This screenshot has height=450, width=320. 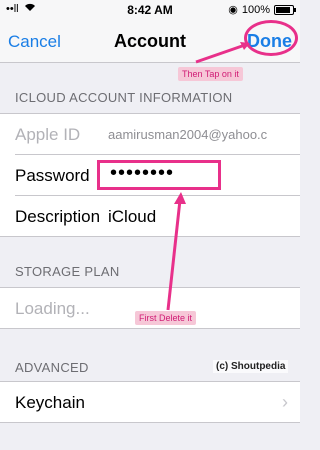 What do you see at coordinates (58, 216) in the screenshot?
I see `description-label: Description` at bounding box center [58, 216].